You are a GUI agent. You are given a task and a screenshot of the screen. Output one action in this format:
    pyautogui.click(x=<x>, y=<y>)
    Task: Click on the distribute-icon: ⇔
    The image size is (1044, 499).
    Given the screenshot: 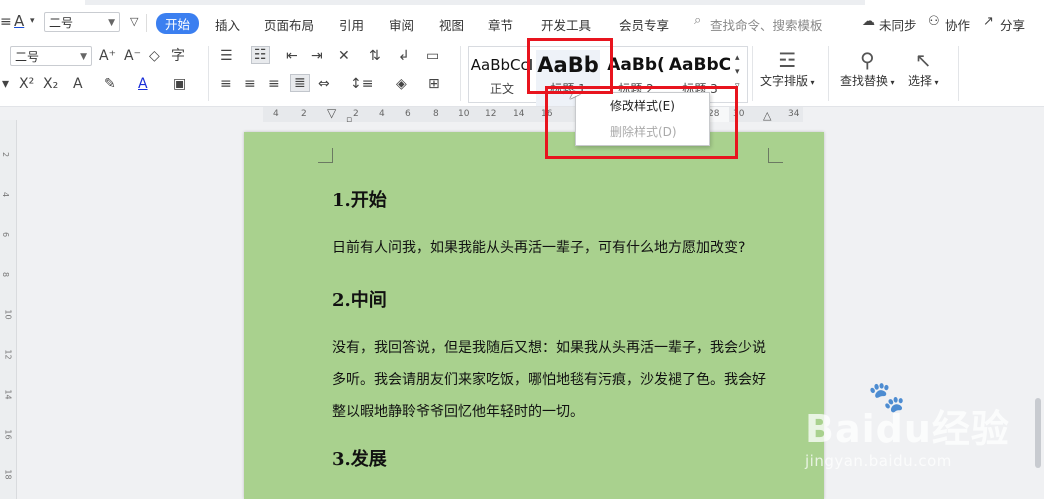 What is the action you would take?
    pyautogui.click(x=324, y=84)
    